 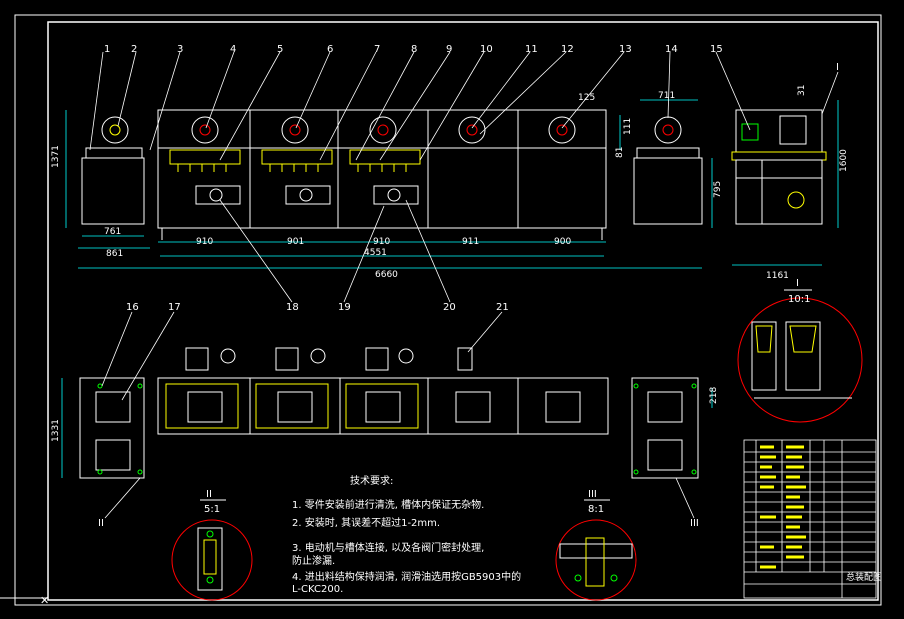 What do you see at coordinates (388, 504) in the screenshot?
I see `note-1: 1. 零件安装前进行清洗, 槽体内保证无杂物.` at bounding box center [388, 504].